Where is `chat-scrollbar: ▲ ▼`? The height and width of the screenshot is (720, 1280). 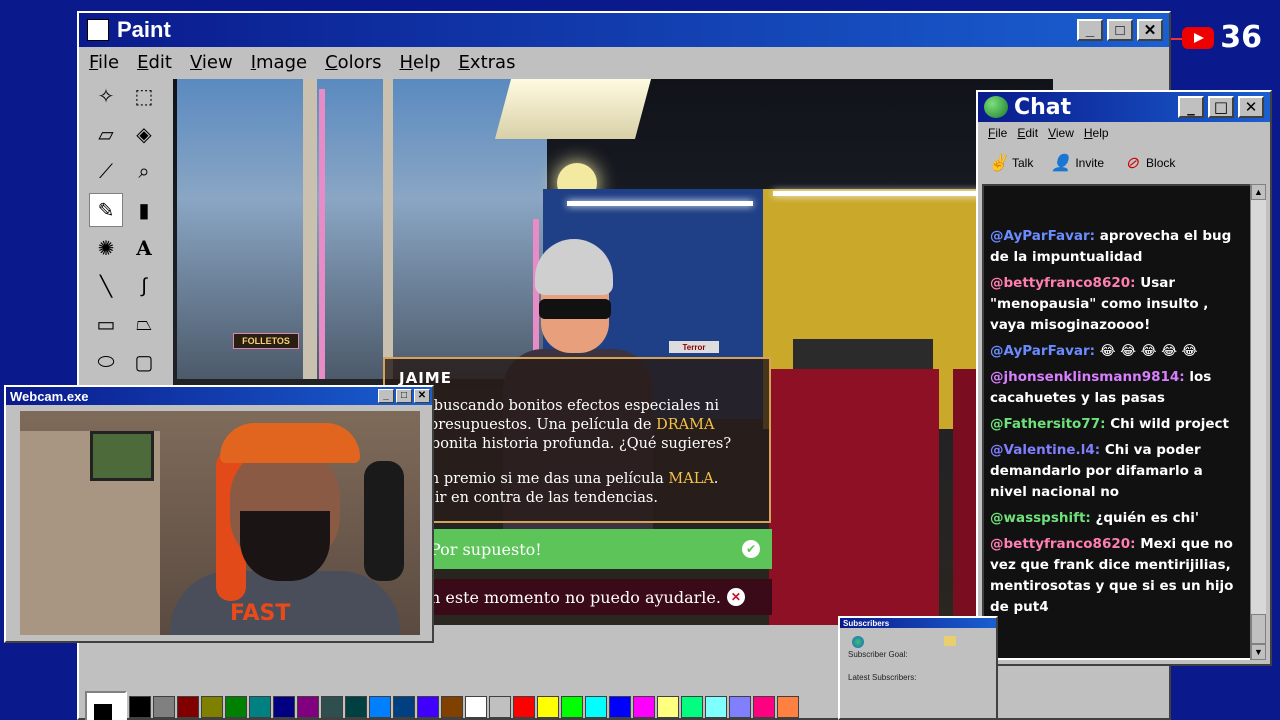 chat-scrollbar: ▲ ▼ is located at coordinates (1258, 422).